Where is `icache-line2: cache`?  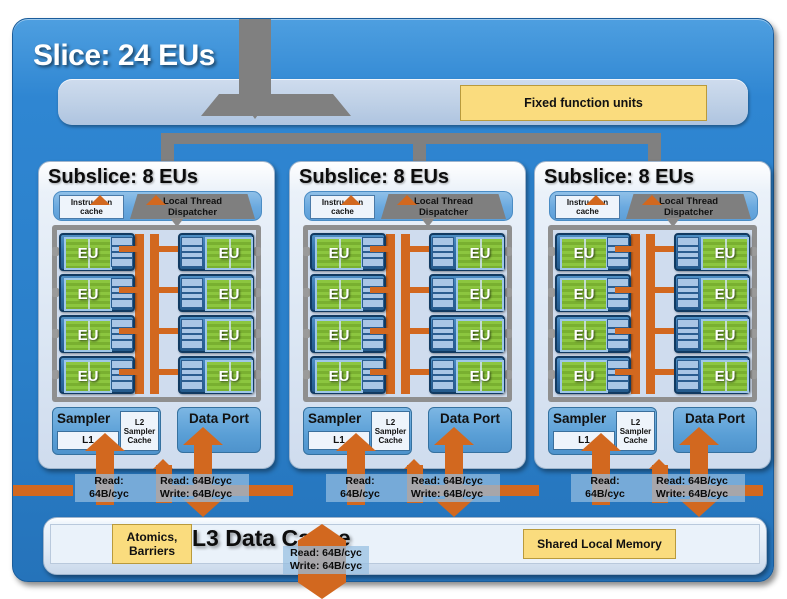
icache-line2: cache is located at coordinates (342, 211).